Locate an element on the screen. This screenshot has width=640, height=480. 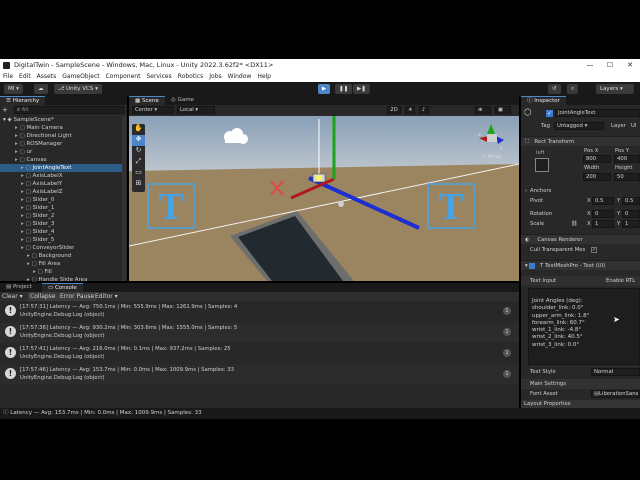
scene-camera-button: ▣ is located at coordinates (503, 110).